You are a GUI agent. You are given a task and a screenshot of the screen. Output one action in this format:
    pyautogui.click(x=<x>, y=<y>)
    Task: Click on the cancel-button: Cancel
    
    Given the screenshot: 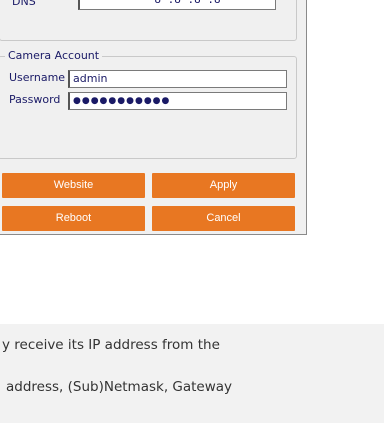 What is the action you would take?
    pyautogui.click(x=223, y=218)
    